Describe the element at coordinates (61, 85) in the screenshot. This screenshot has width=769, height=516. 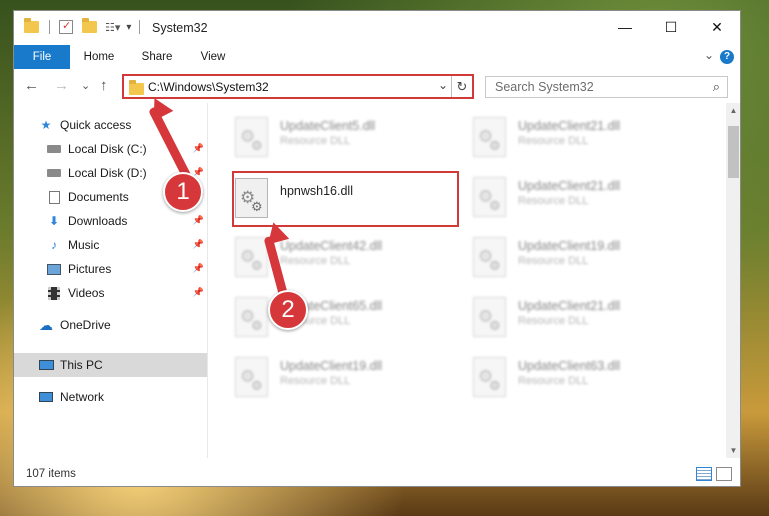
I see `forward-button: →` at that location.